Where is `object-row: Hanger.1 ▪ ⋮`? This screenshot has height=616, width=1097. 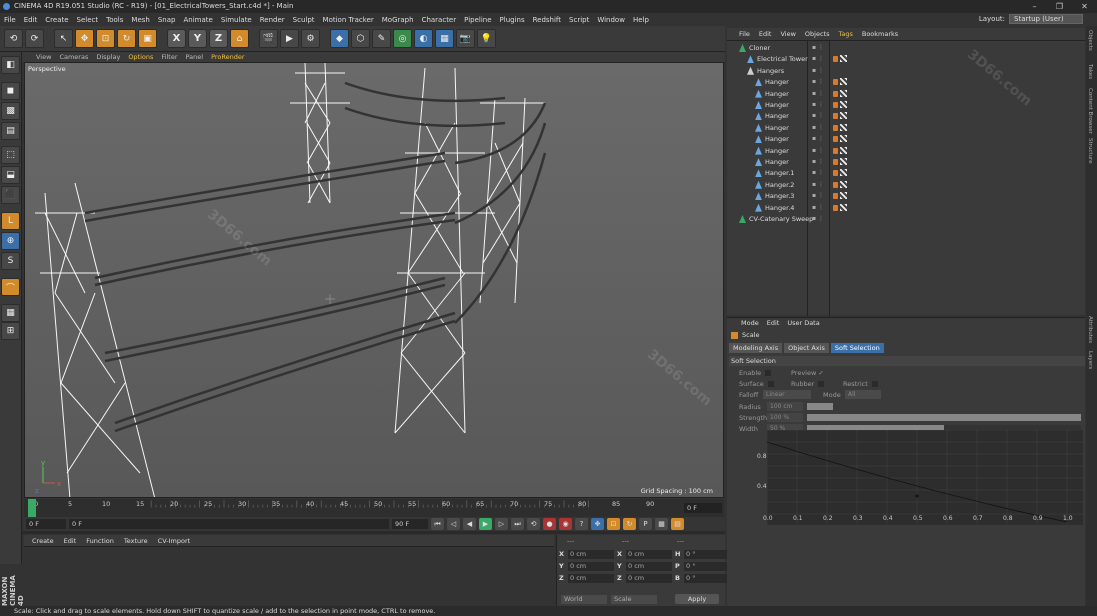
object-row: Hanger.1 ▪ ⋮ is located at coordinates (906, 173).